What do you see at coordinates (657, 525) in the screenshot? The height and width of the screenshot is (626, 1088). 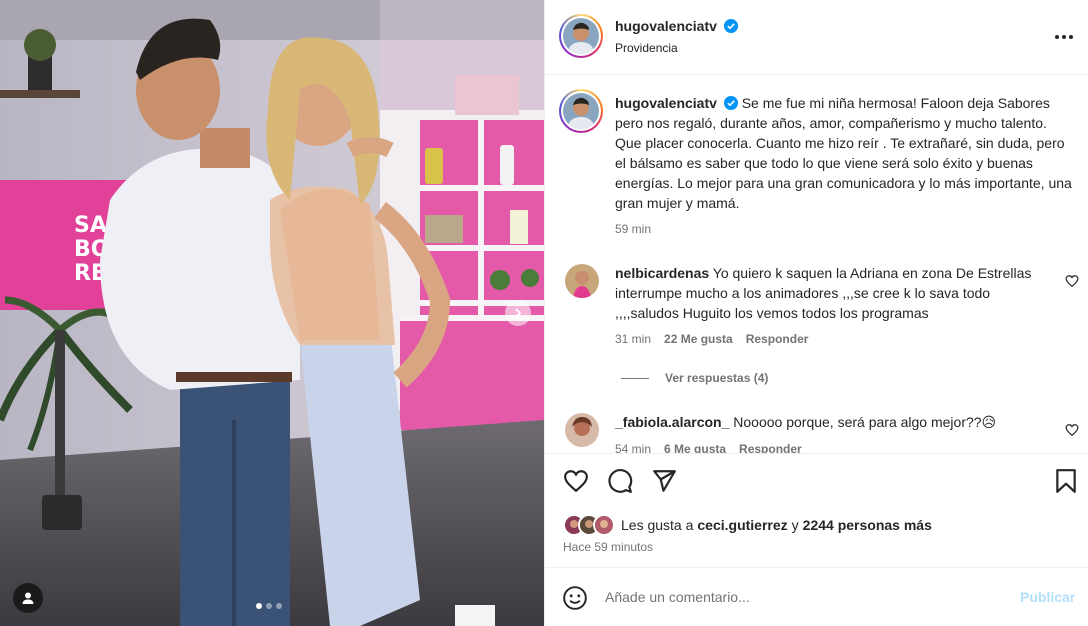 I see `likes-prefix: Les gusta a` at bounding box center [657, 525].